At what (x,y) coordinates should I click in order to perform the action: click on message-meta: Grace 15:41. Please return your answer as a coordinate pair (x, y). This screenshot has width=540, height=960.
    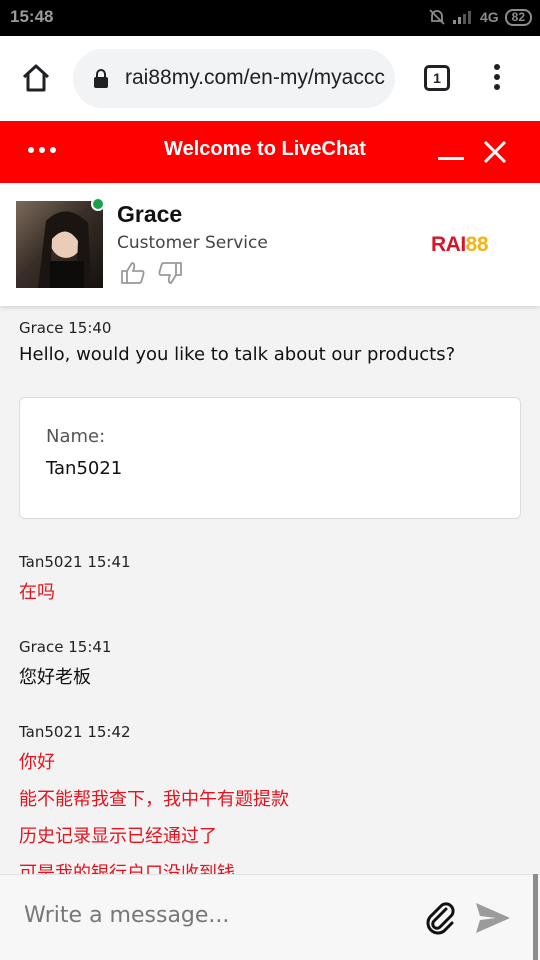
    Looking at the image, I should click on (65, 647).